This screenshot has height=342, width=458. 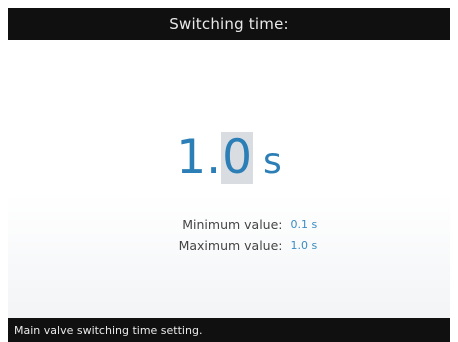 I want to click on maximum-value: 1.0 s, so click(x=304, y=245).